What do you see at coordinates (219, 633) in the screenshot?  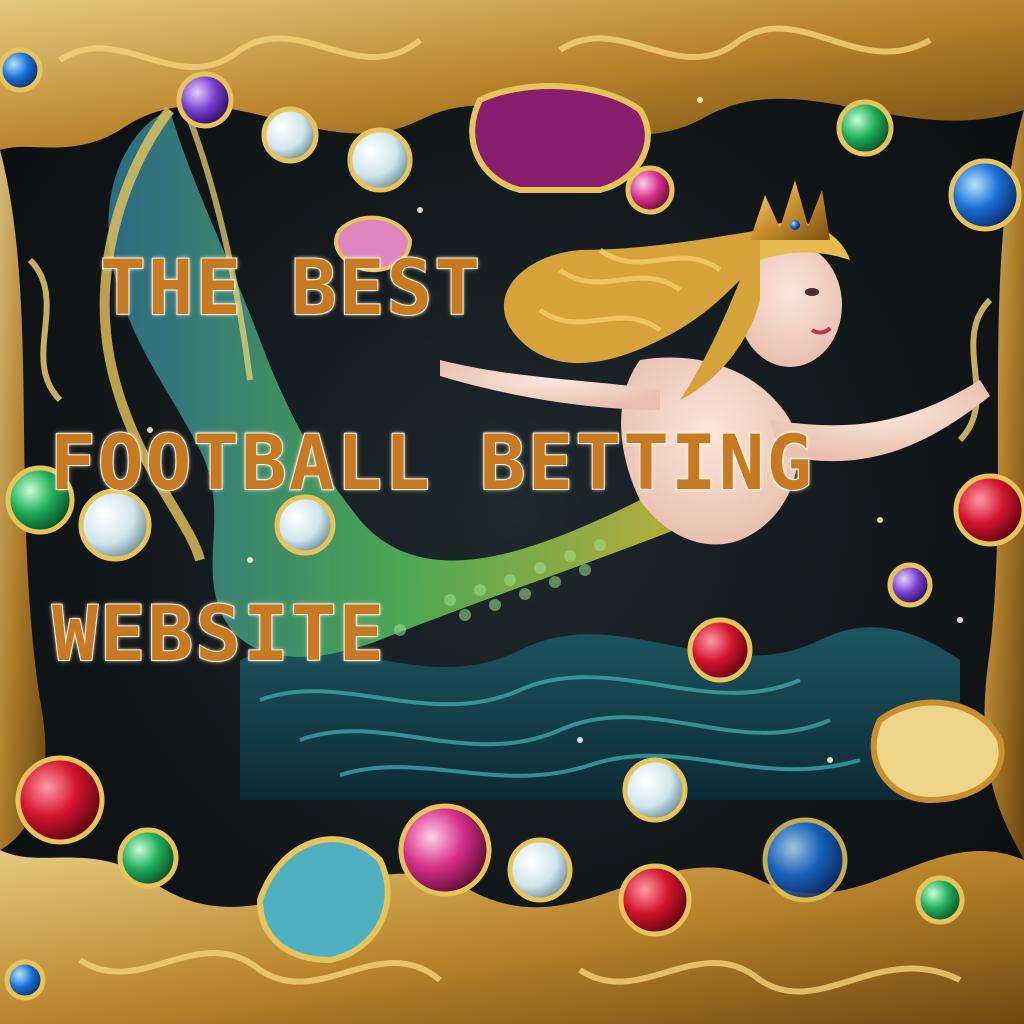 I see `caption-line-3: WEBSITE` at bounding box center [219, 633].